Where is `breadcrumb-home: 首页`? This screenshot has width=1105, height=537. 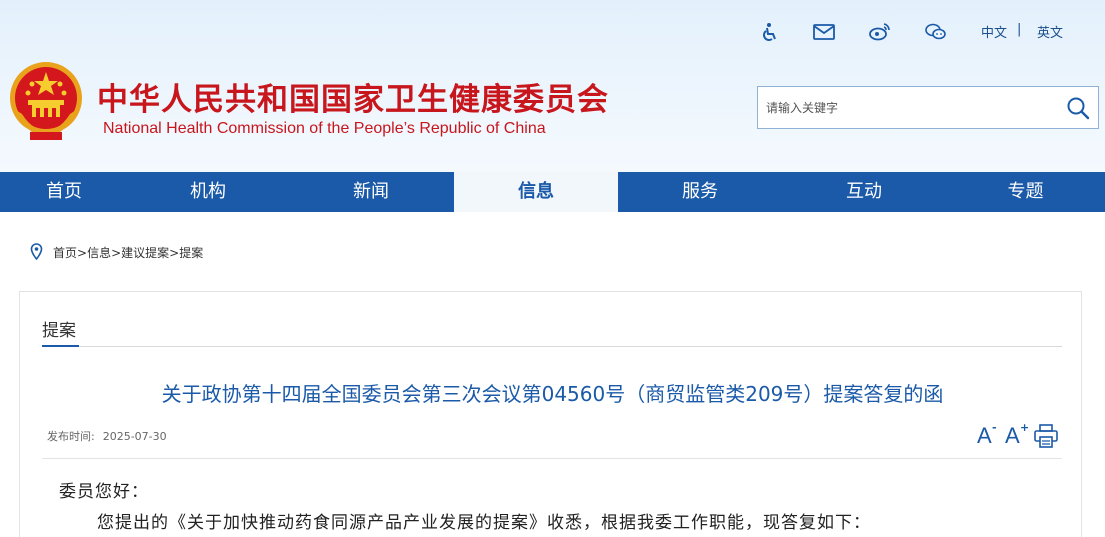
breadcrumb-home: 首页 is located at coordinates (65, 253).